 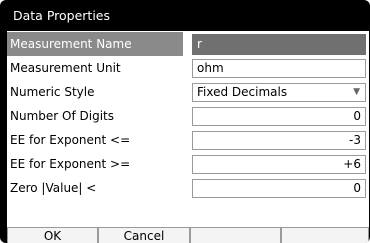 I want to click on row-ee-exponent-max: EE for Exponent >= +6, so click(x=188, y=164).